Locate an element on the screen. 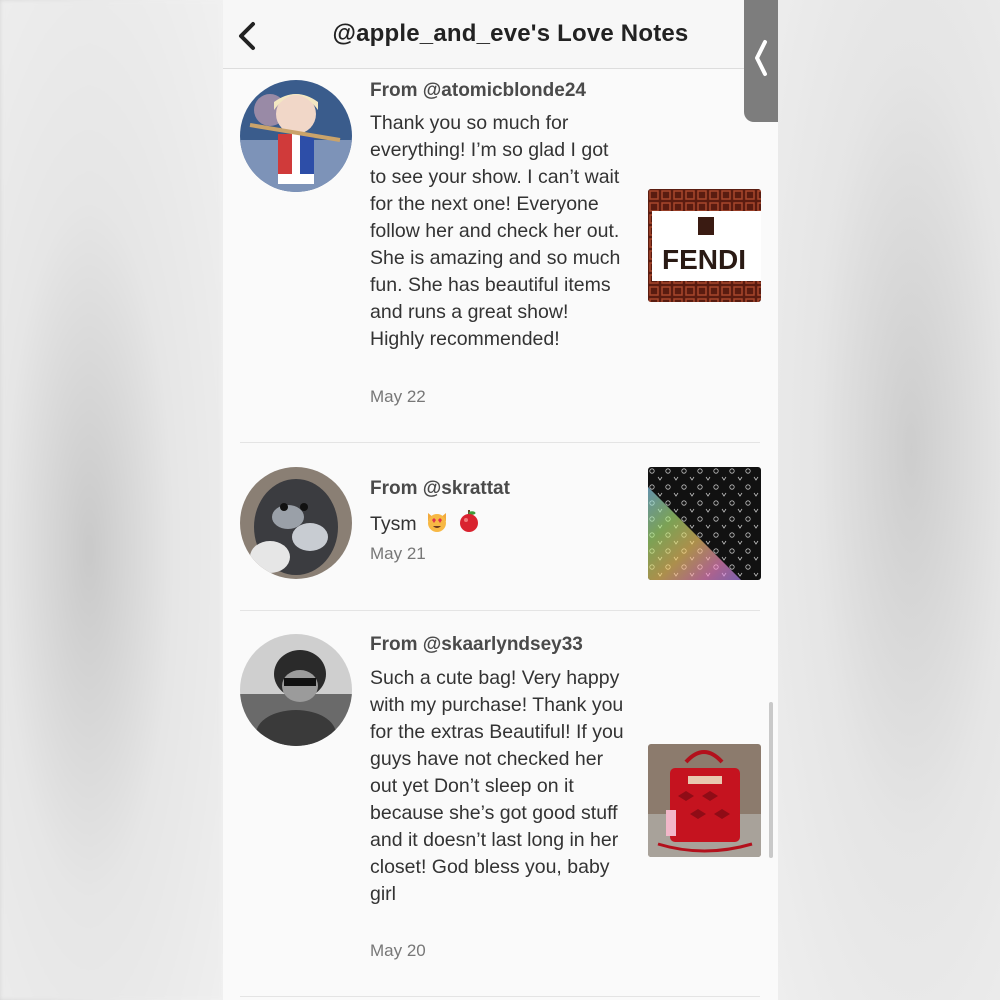  note-sender: From @skaarlyndsey33 is located at coordinates (476, 645).